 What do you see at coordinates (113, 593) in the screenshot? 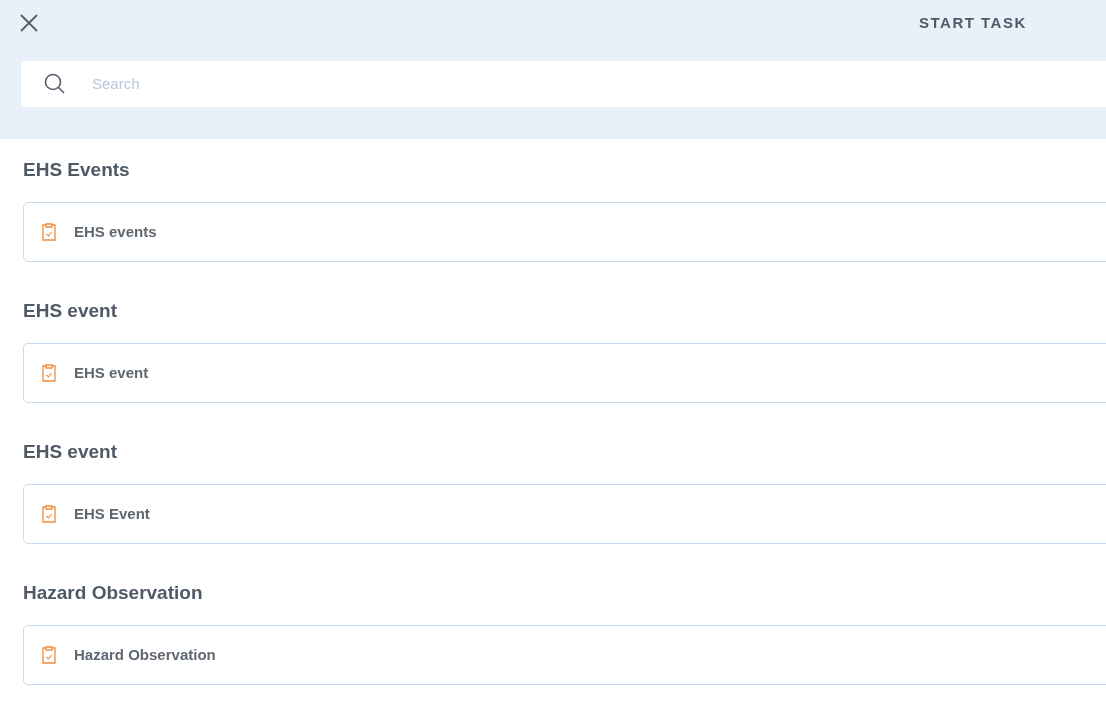
I see `section-heading: Hazard Observation` at bounding box center [113, 593].